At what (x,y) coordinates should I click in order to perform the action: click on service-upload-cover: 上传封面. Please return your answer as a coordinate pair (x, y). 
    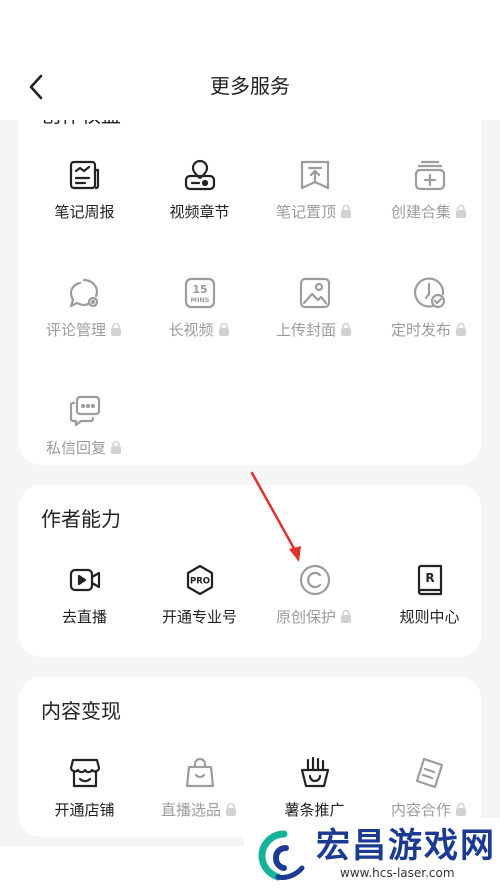
    Looking at the image, I should click on (314, 326).